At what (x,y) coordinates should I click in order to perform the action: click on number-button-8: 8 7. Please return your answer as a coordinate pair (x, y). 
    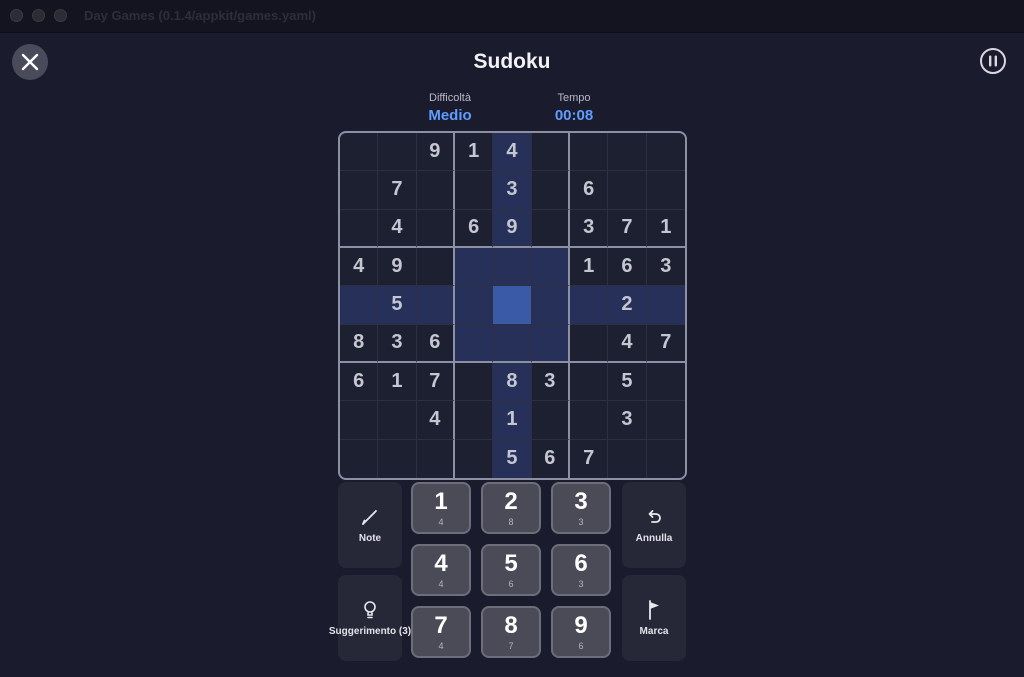
    Looking at the image, I should click on (511, 632).